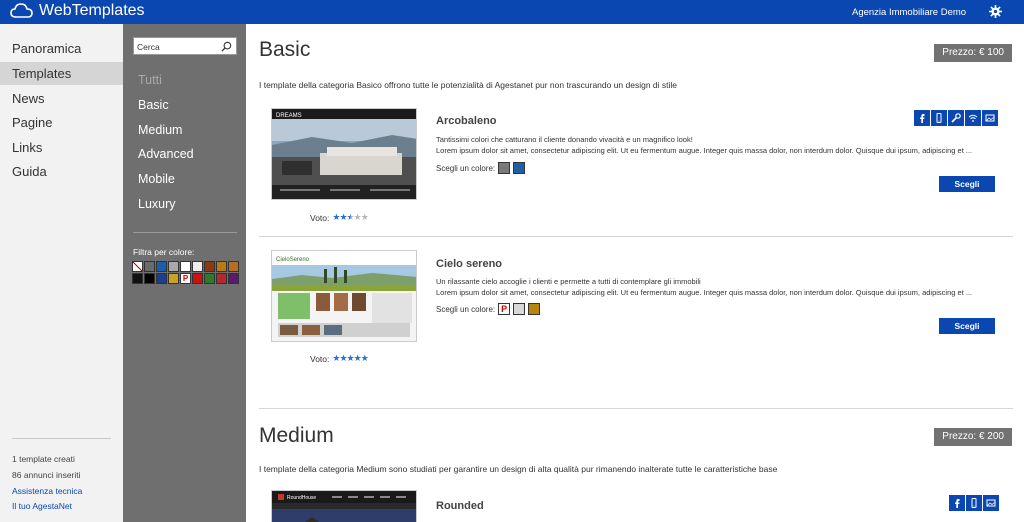 The height and width of the screenshot is (522, 1024). I want to click on section-divider, so click(636, 408).